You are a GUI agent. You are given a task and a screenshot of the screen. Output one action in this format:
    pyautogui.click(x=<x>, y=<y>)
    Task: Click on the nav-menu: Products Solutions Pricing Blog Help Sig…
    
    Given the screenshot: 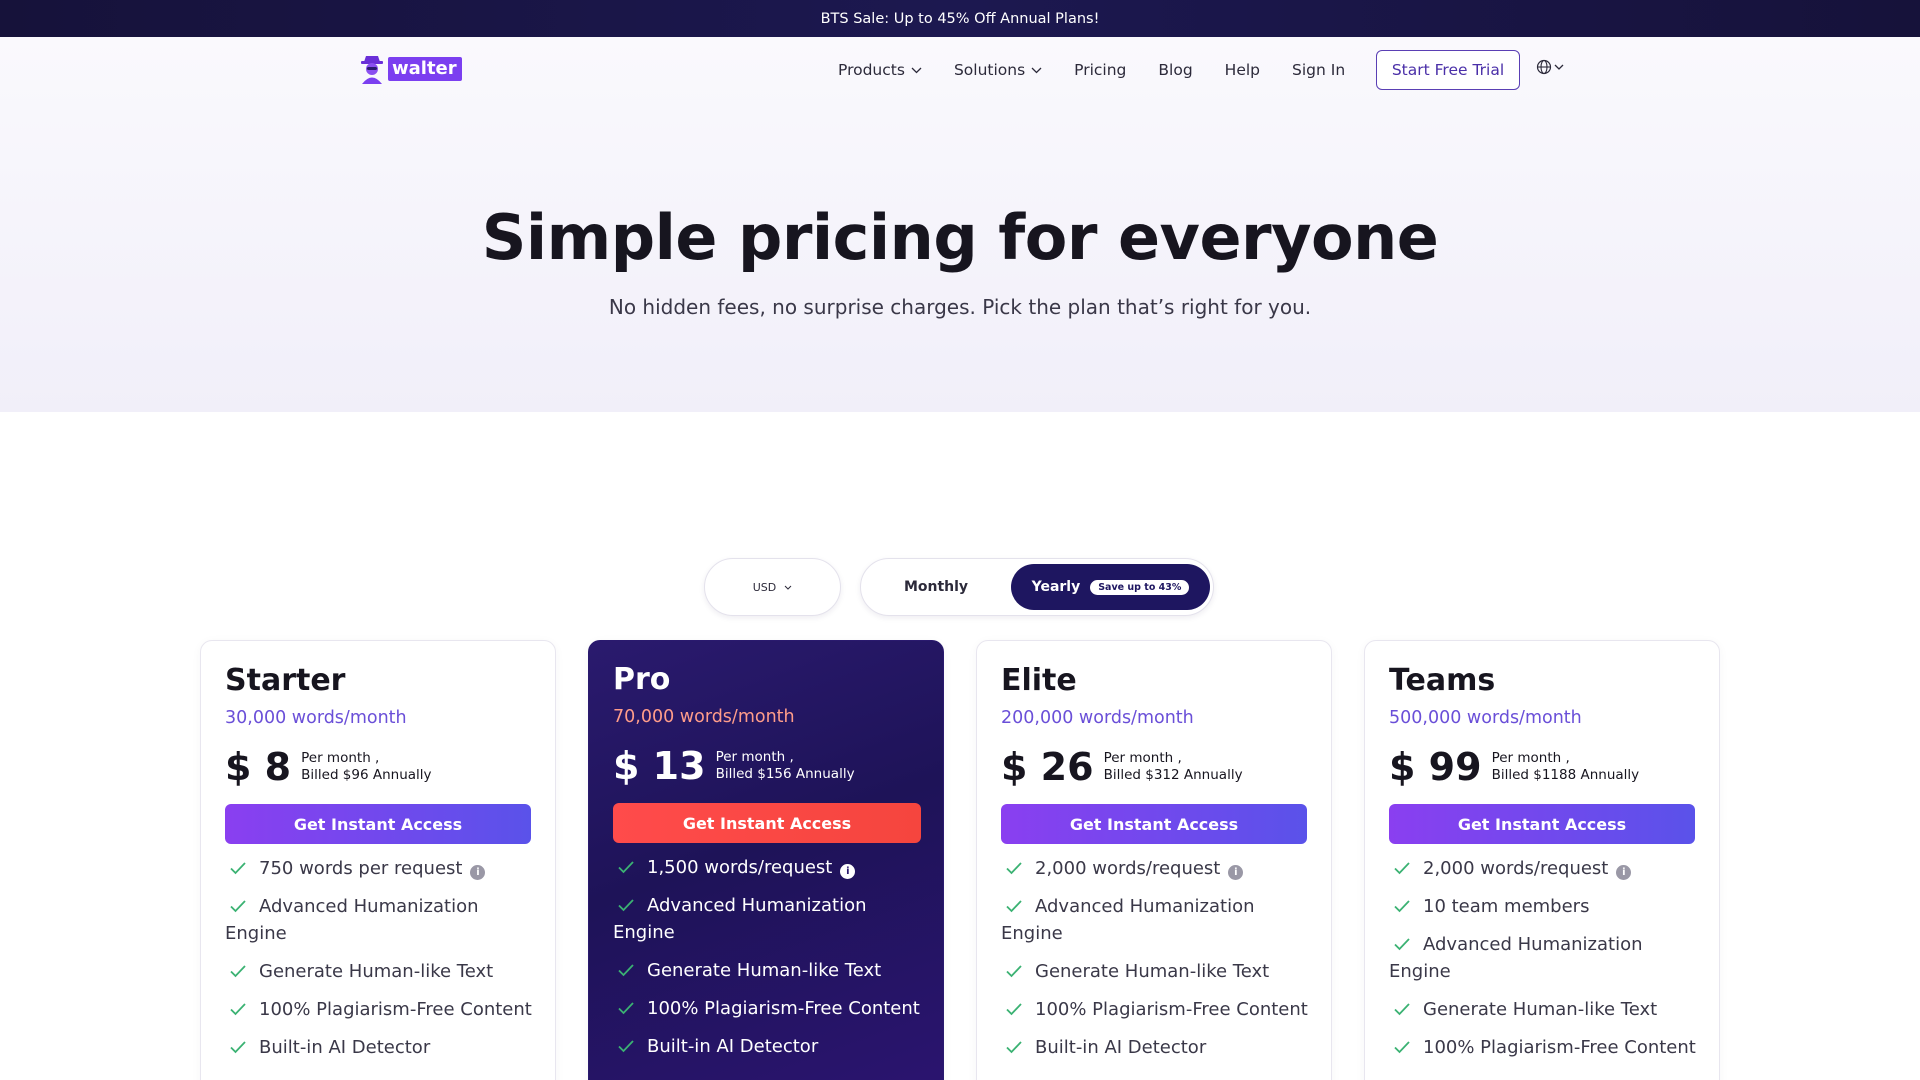 What is the action you would take?
    pyautogui.click(x=1107, y=70)
    